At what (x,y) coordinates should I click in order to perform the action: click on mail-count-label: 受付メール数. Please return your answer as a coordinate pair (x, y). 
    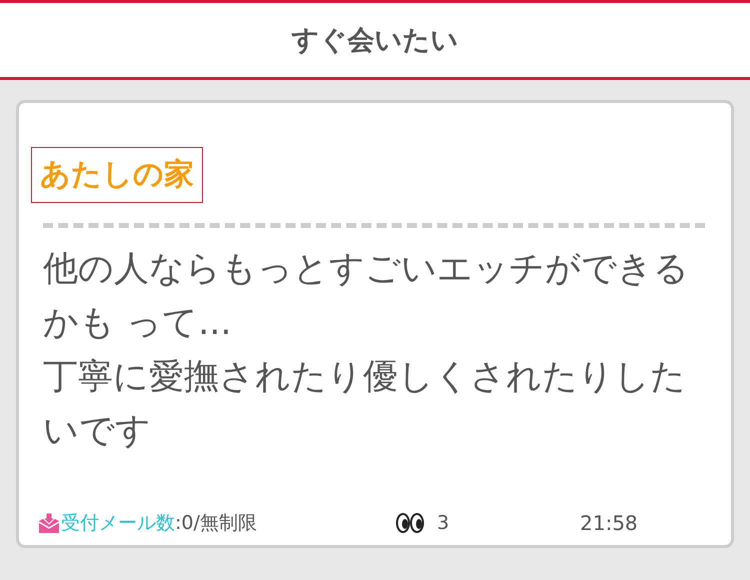
    Looking at the image, I should click on (118, 523).